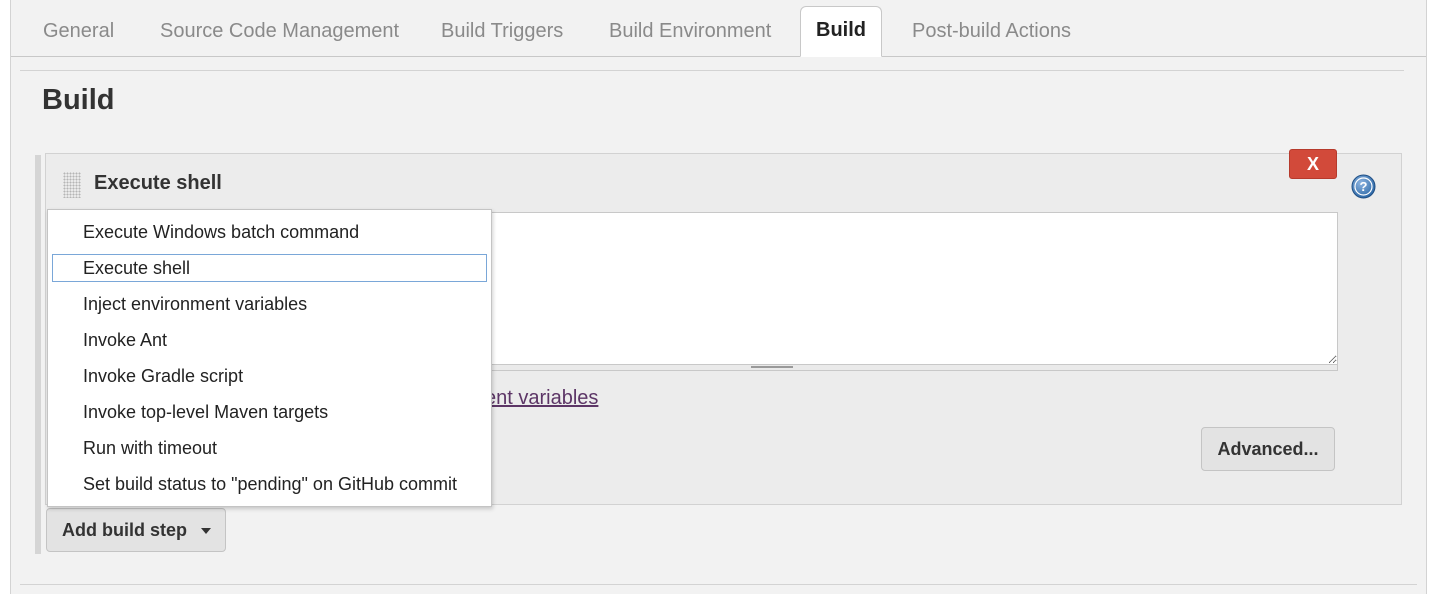 The image size is (1432, 594). Describe the element at coordinates (206, 531) in the screenshot. I see `caret-down-icon` at that location.